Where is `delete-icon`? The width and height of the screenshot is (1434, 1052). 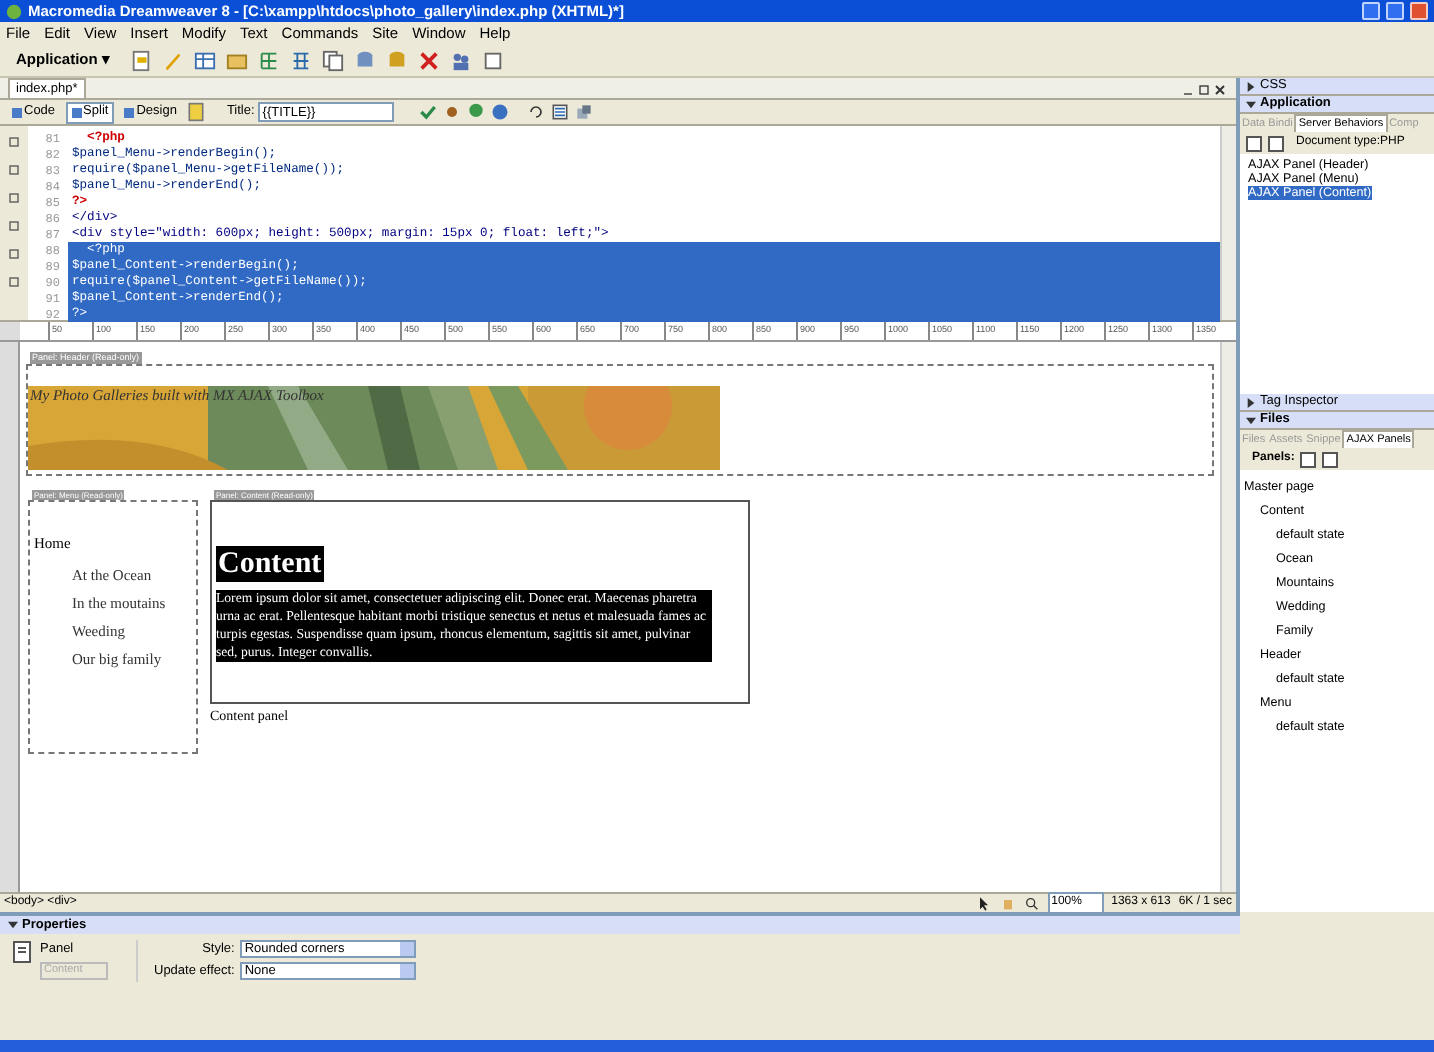 delete-icon is located at coordinates (429, 60).